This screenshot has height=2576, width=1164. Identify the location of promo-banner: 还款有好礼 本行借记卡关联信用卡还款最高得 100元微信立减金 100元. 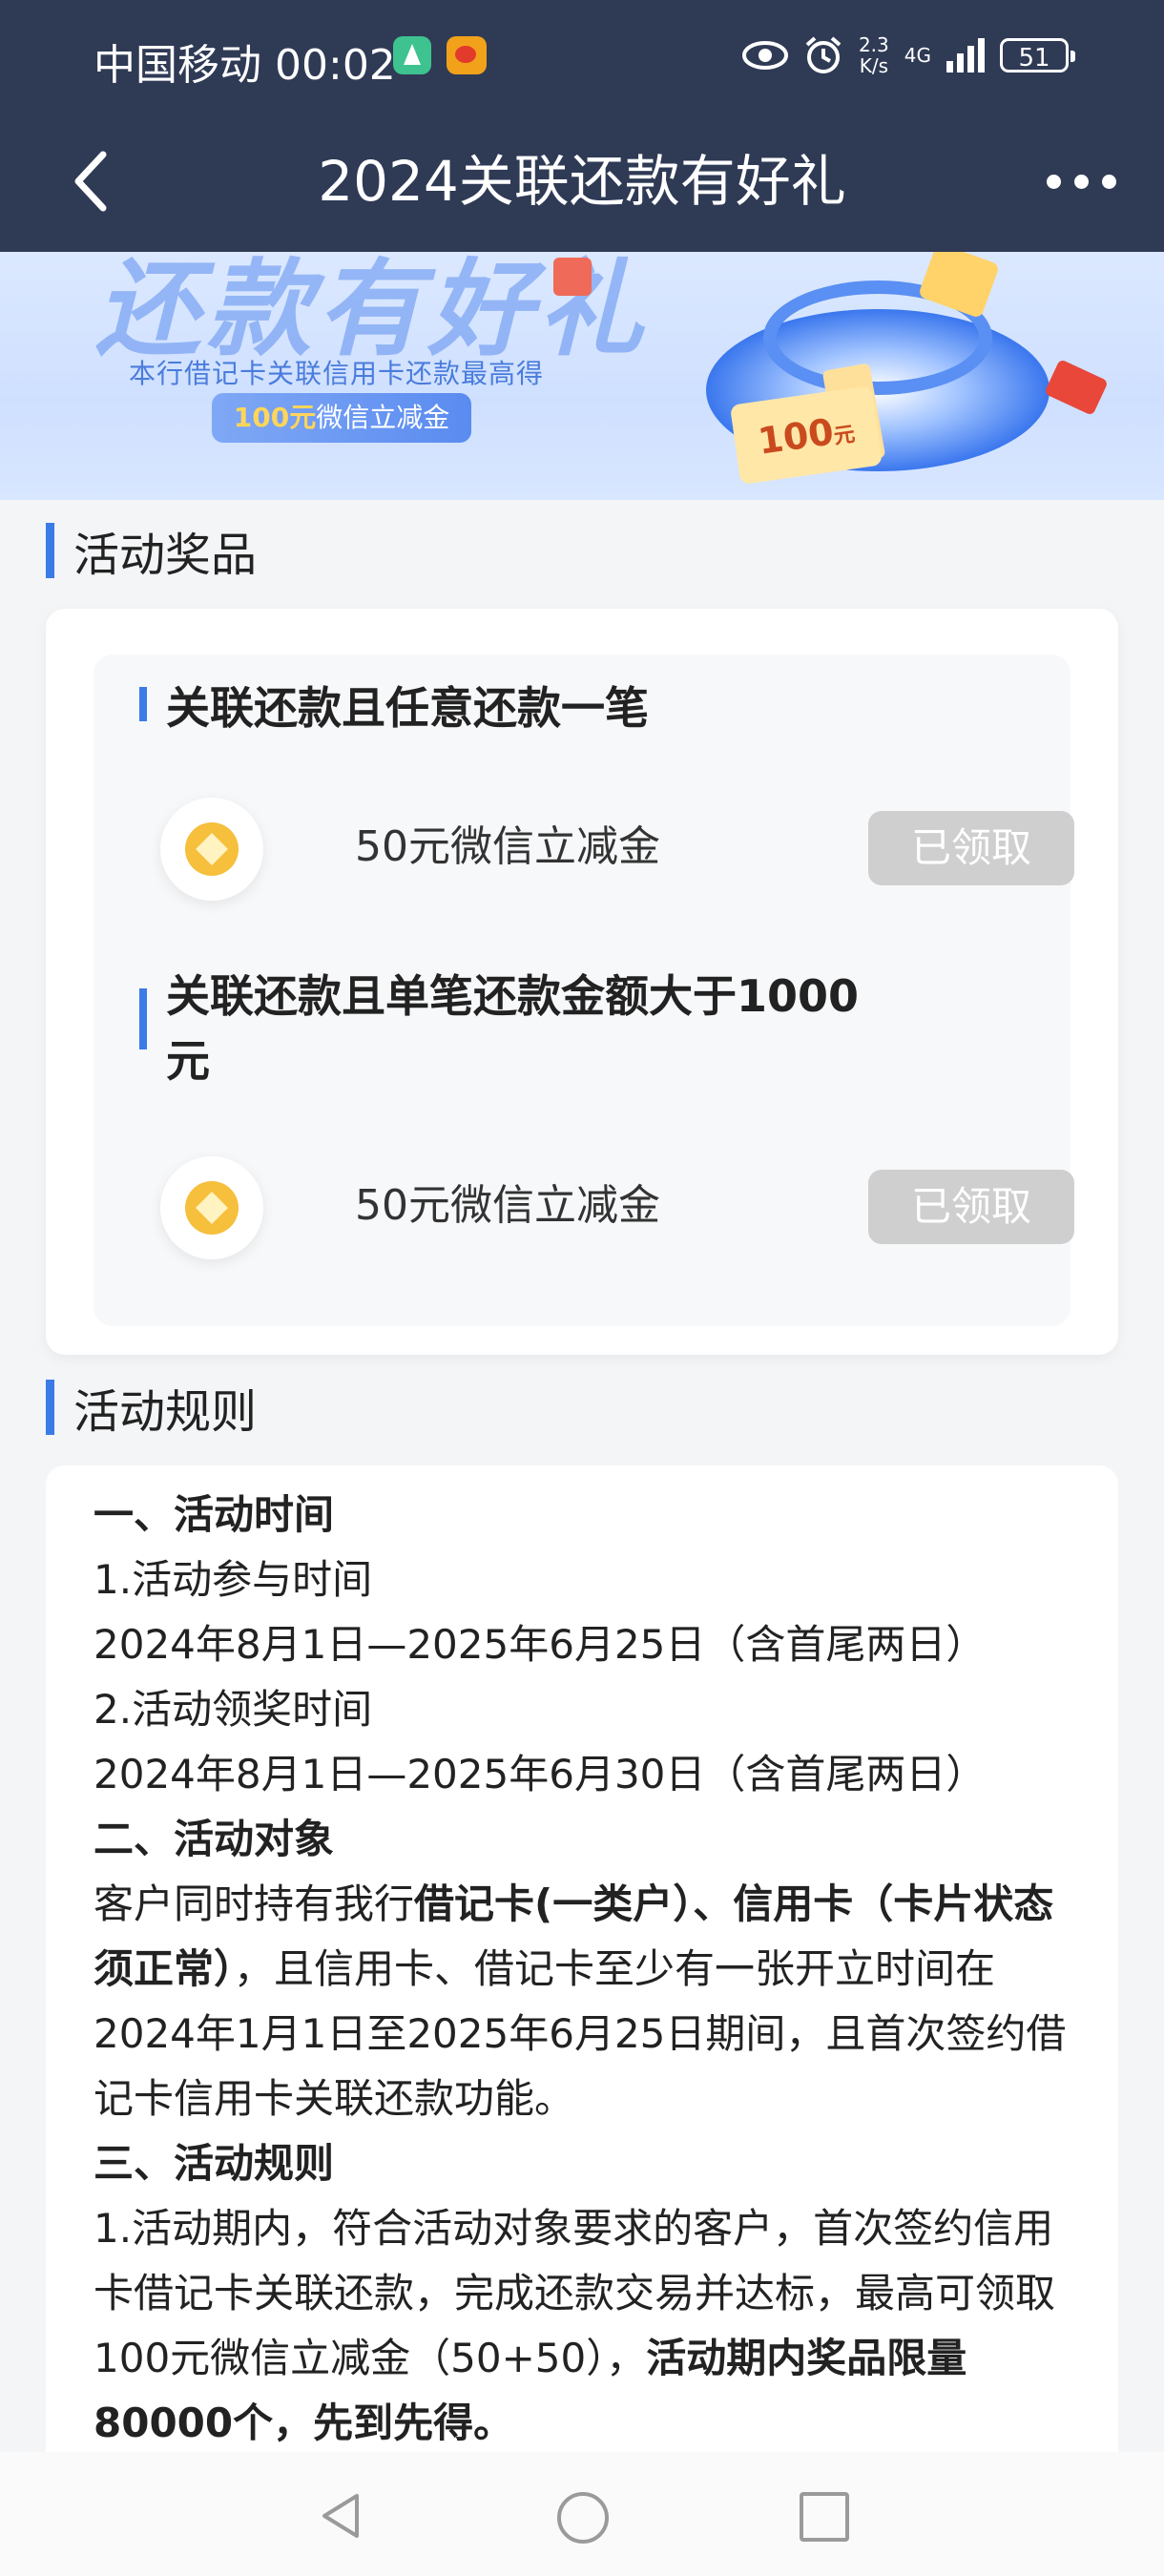
(582, 376).